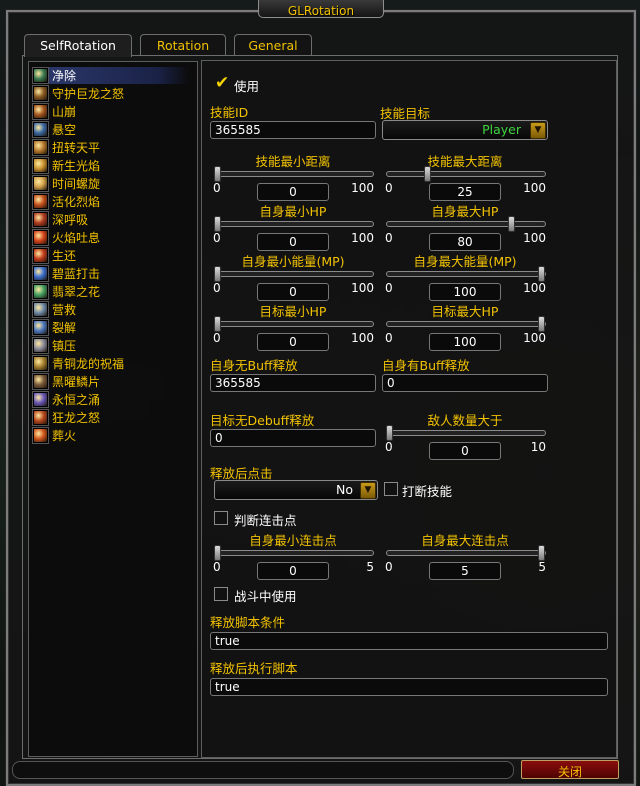 This screenshot has width=640, height=786. Describe the element at coordinates (217, 274) in the screenshot. I see `self-min-power-slider-thumb` at that location.